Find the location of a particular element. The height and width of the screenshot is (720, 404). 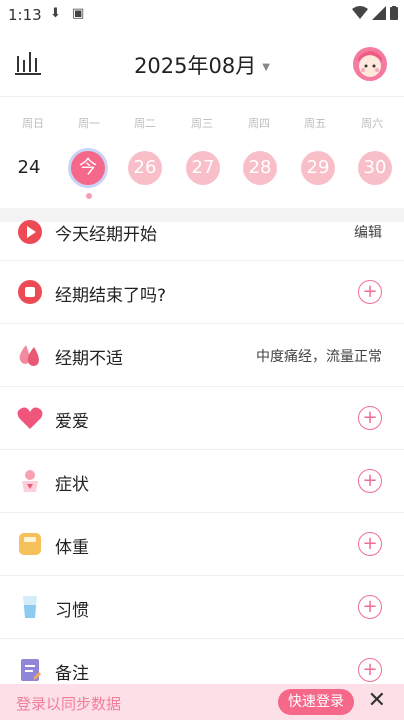

status-bar: 1:13 ⬇ ▣ is located at coordinates (202, 15).